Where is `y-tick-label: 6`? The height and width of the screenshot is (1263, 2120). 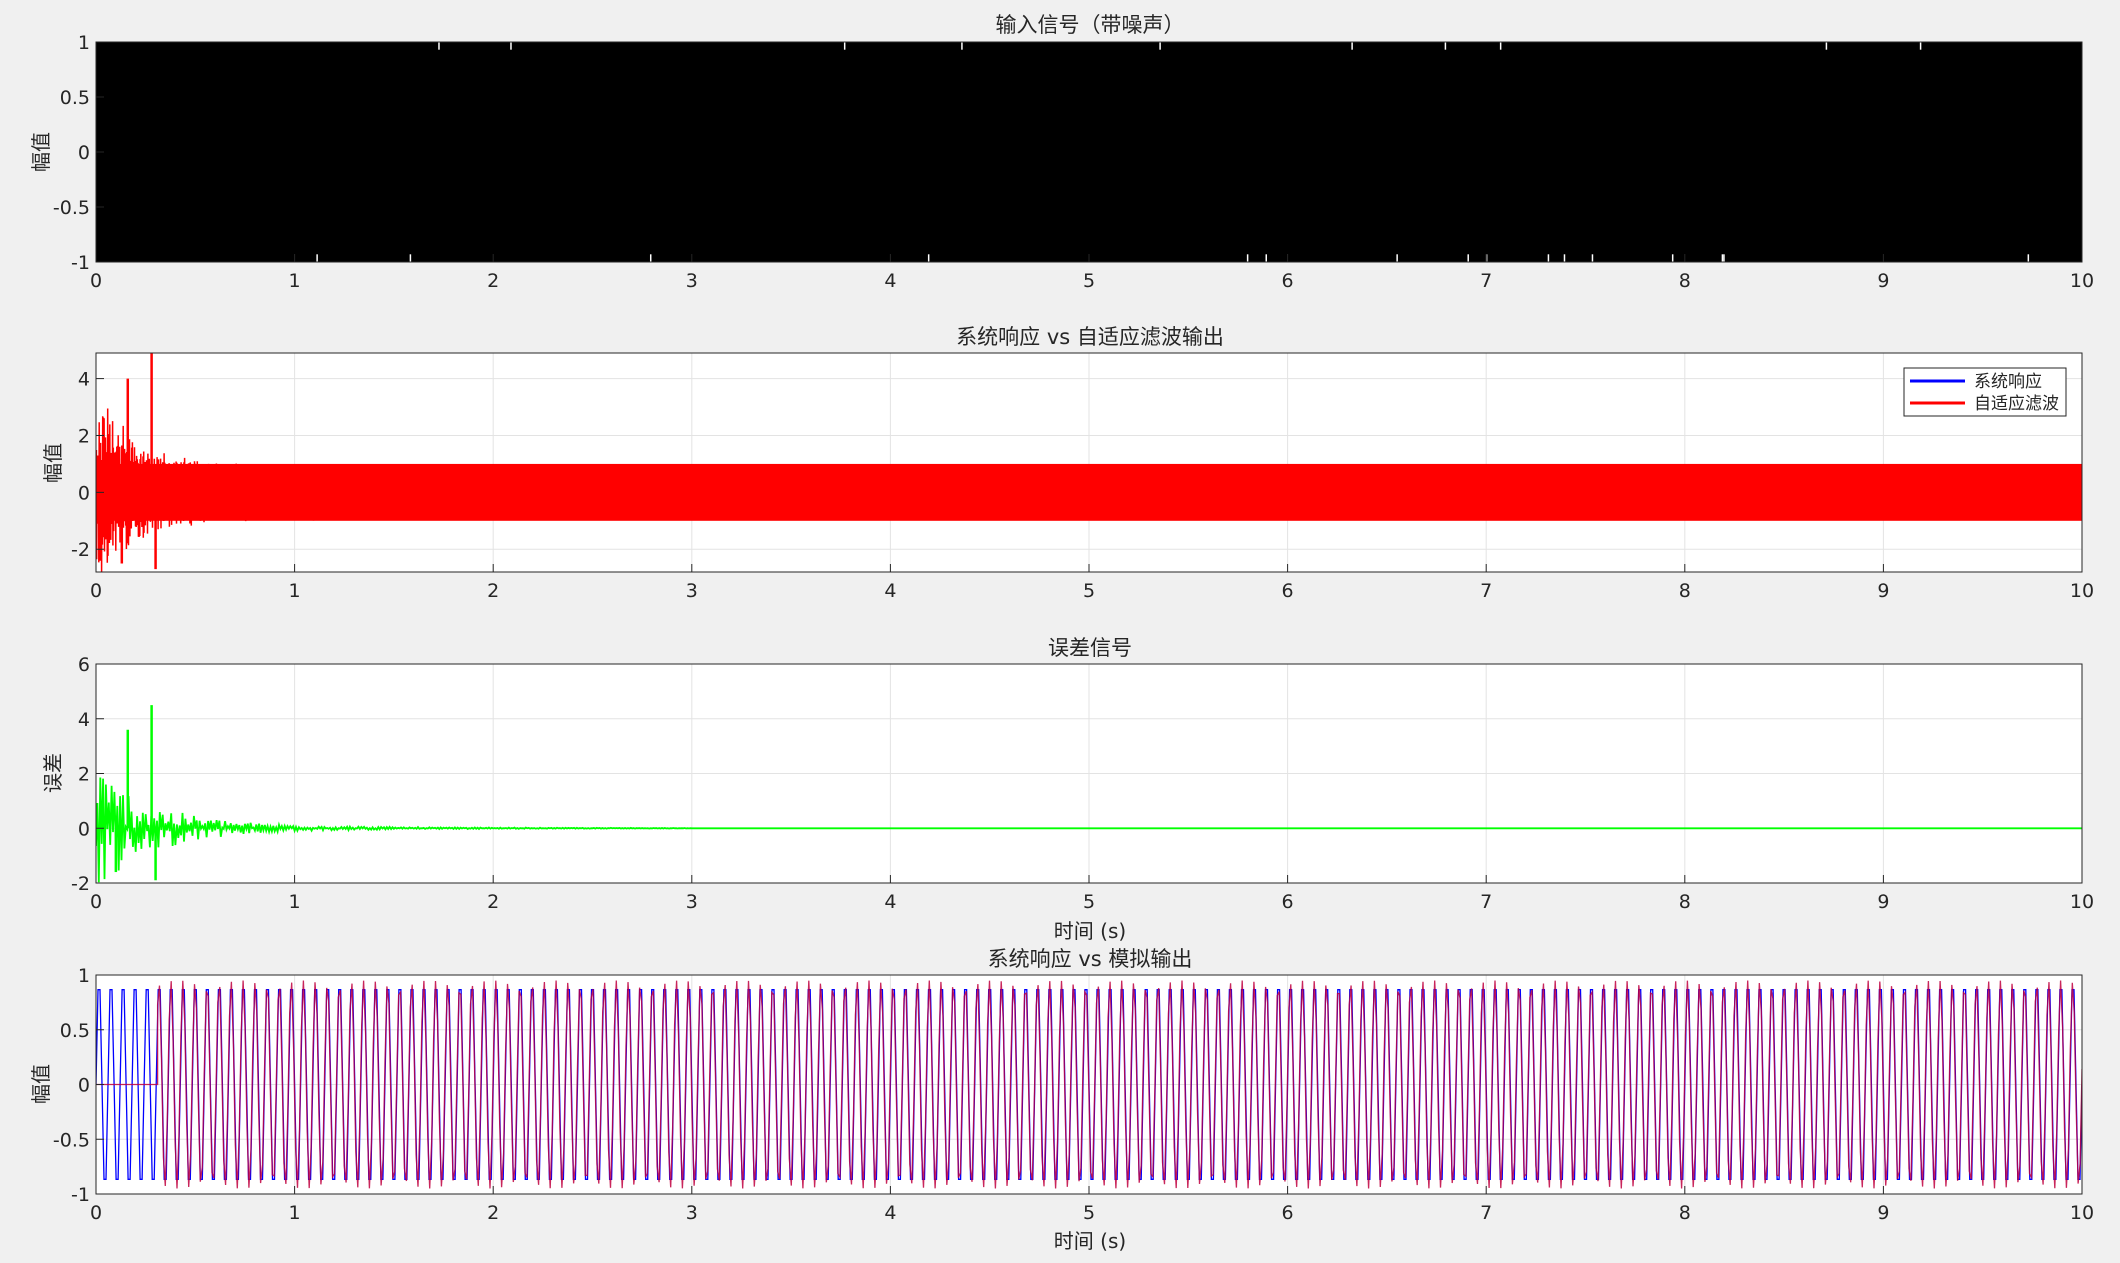 y-tick-label: 6 is located at coordinates (84, 665).